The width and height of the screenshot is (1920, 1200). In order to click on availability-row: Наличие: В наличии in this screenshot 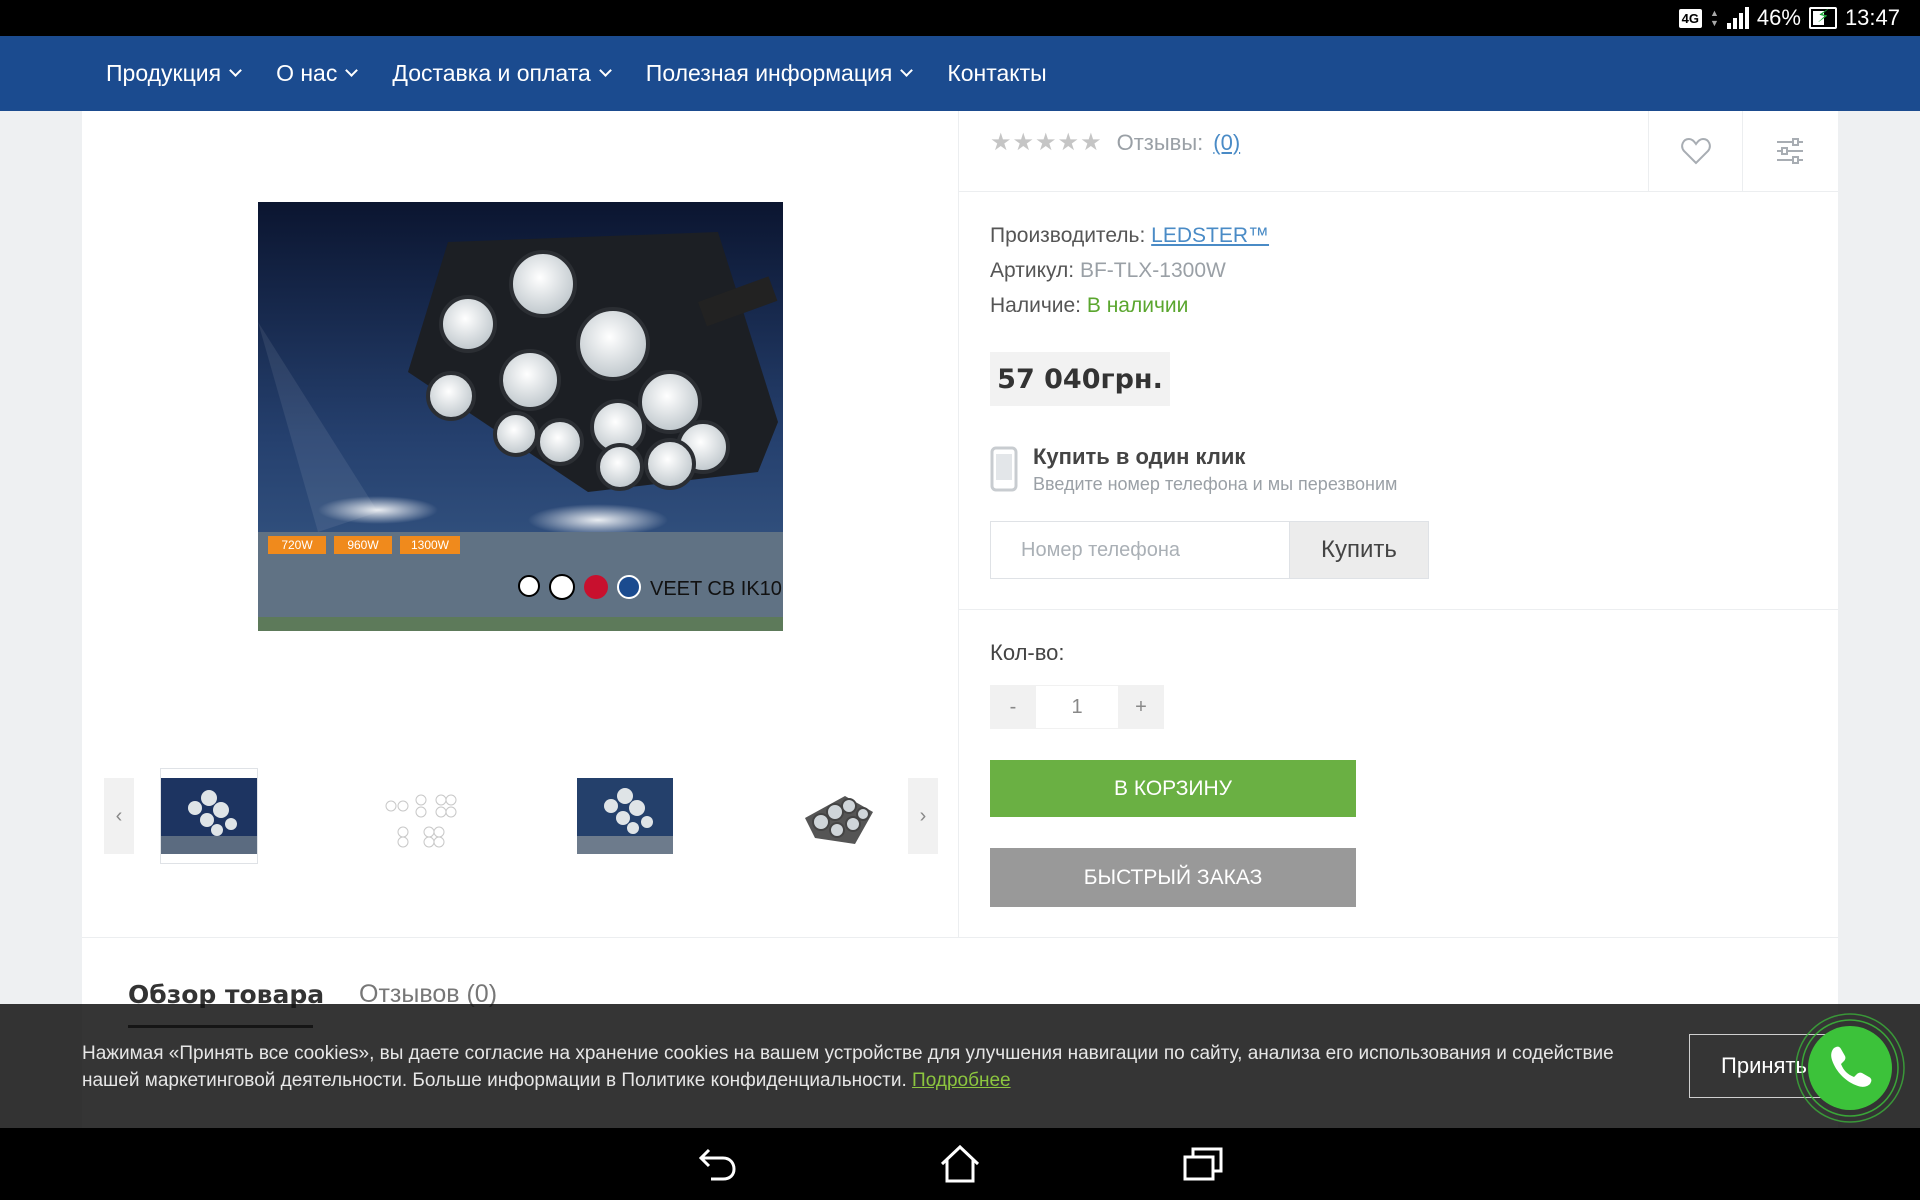, I will do `click(1089, 306)`.